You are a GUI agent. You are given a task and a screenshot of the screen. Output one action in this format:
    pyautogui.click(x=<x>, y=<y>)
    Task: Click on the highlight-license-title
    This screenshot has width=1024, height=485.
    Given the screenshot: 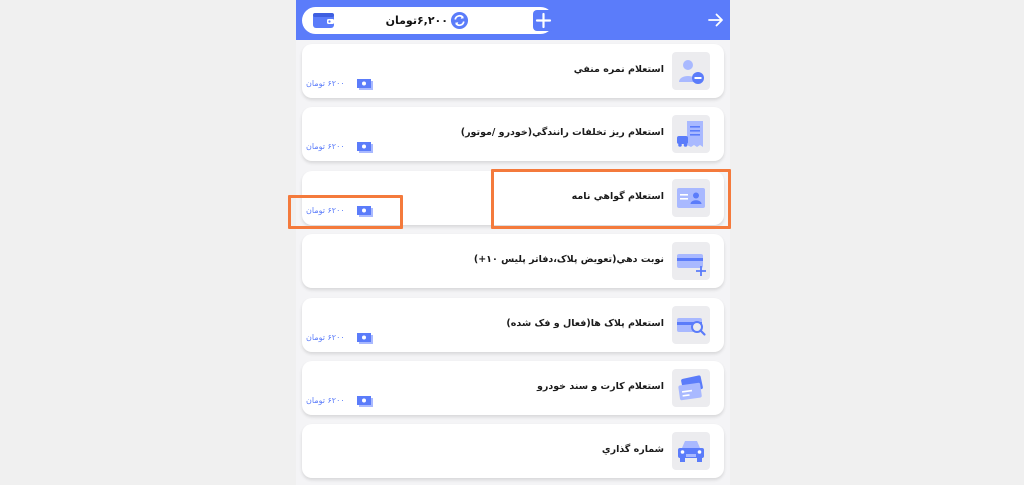 What is the action you would take?
    pyautogui.click(x=611, y=199)
    